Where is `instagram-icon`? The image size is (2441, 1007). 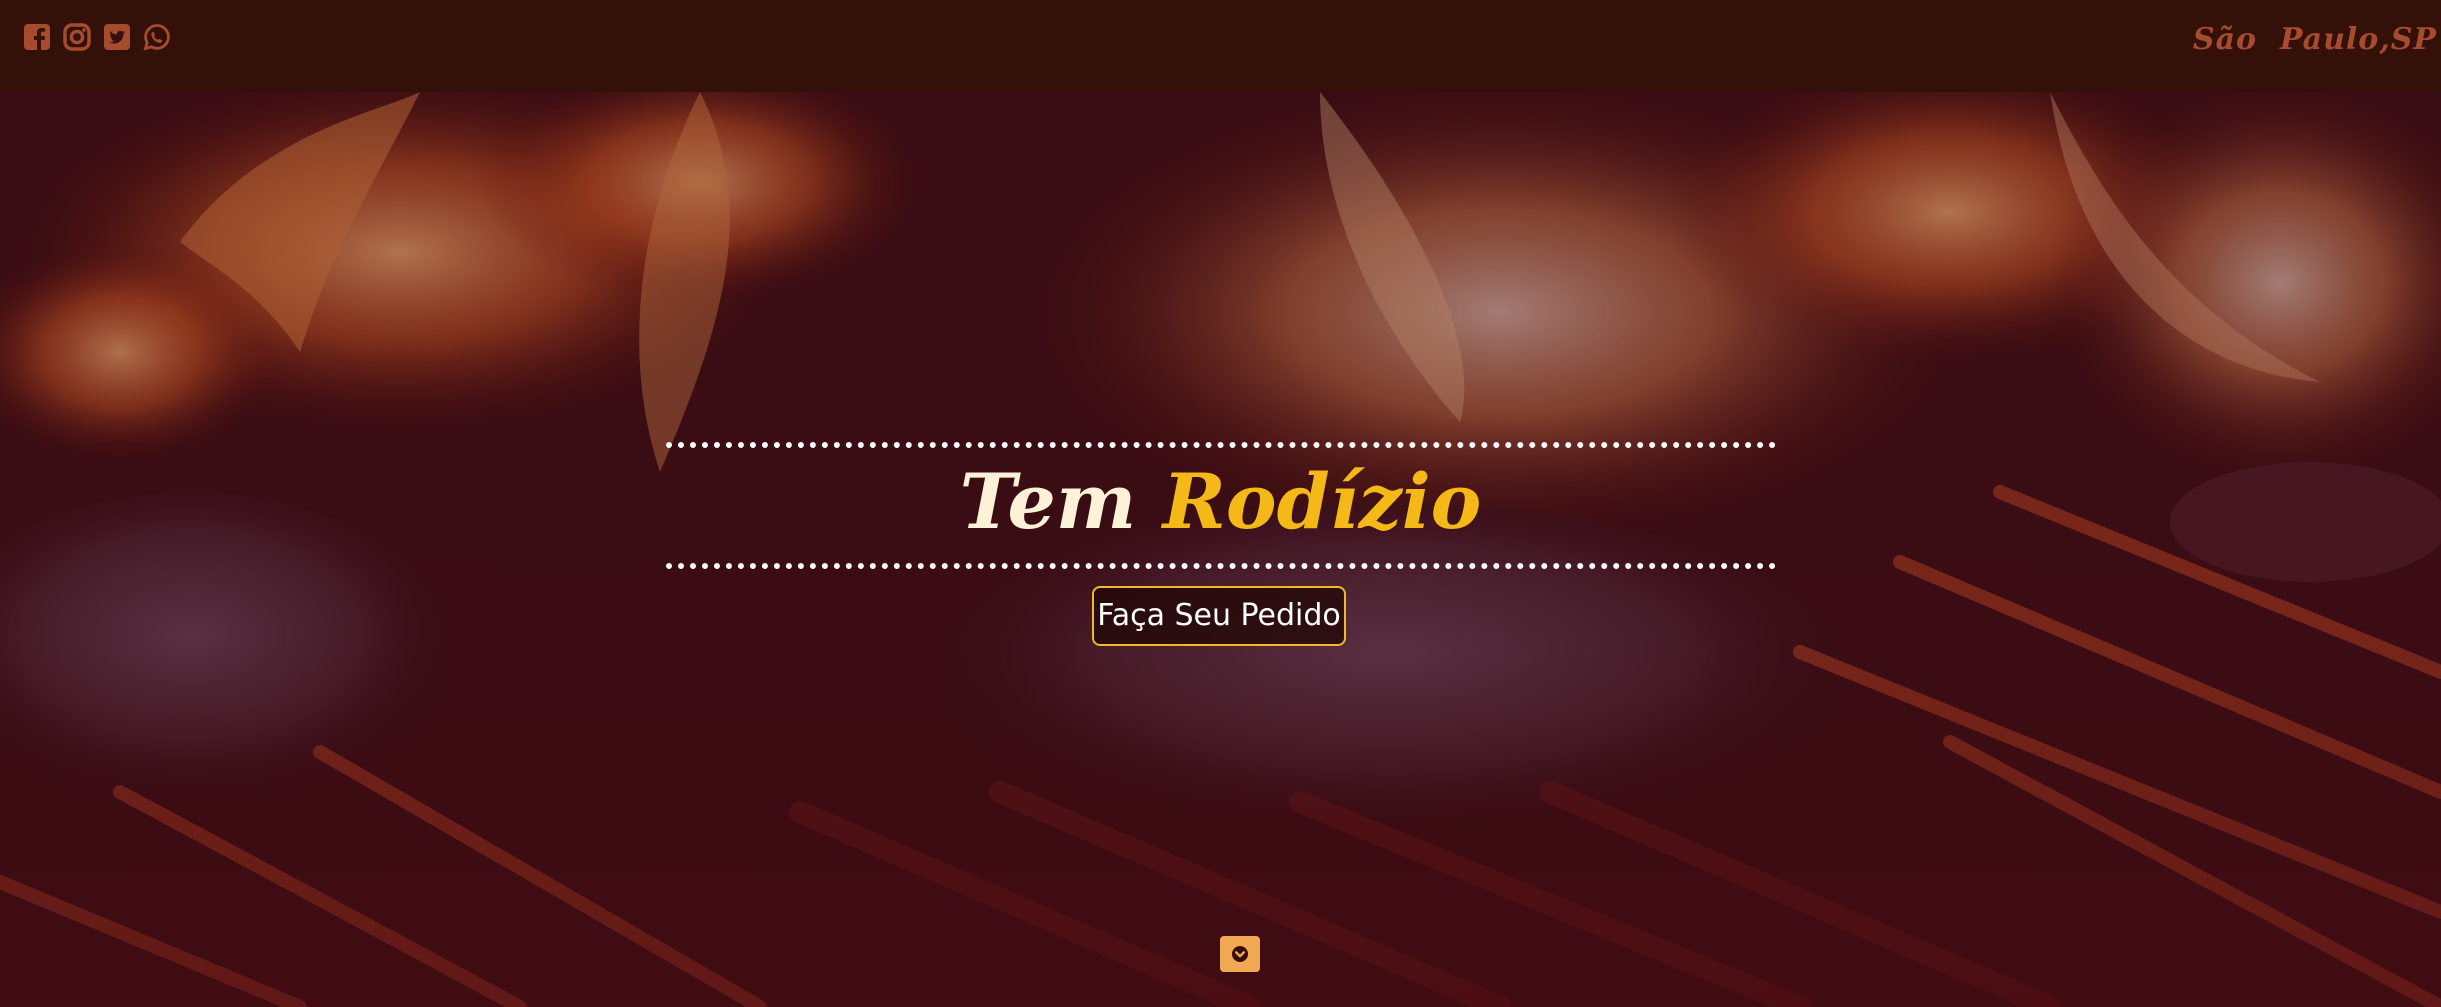
instagram-icon is located at coordinates (77, 37).